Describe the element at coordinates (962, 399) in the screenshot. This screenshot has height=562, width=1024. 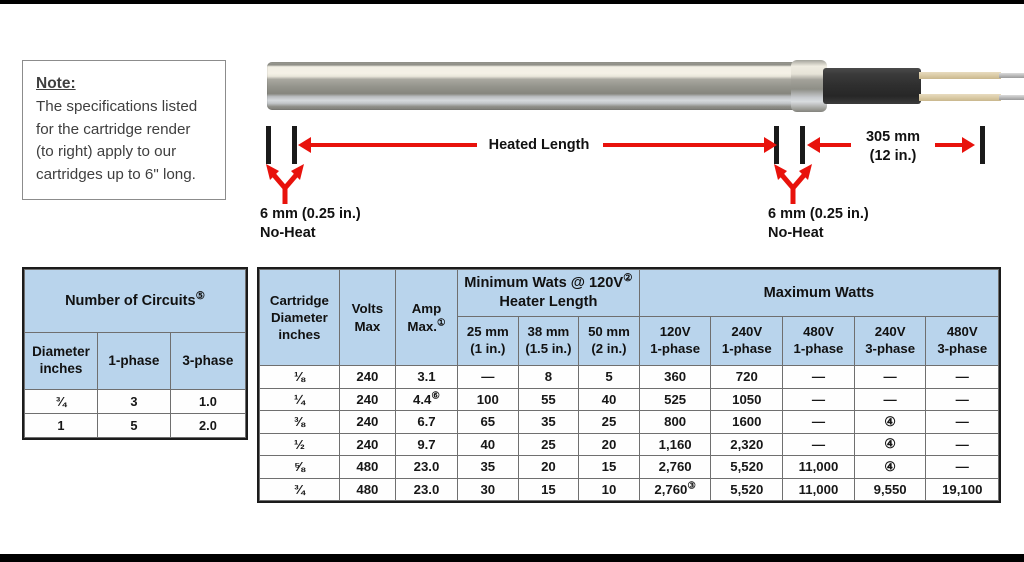
I see `specs-r1-mw480-3: —` at that location.